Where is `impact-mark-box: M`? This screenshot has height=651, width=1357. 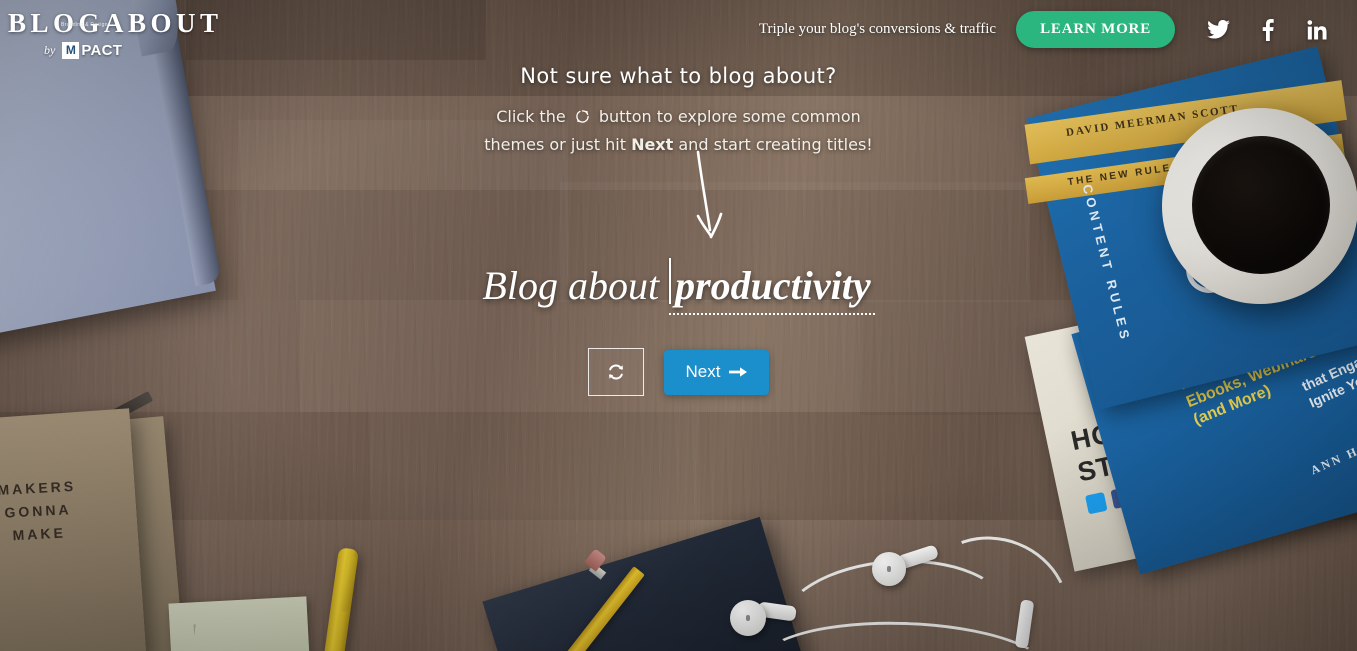 impact-mark-box: M is located at coordinates (71, 50).